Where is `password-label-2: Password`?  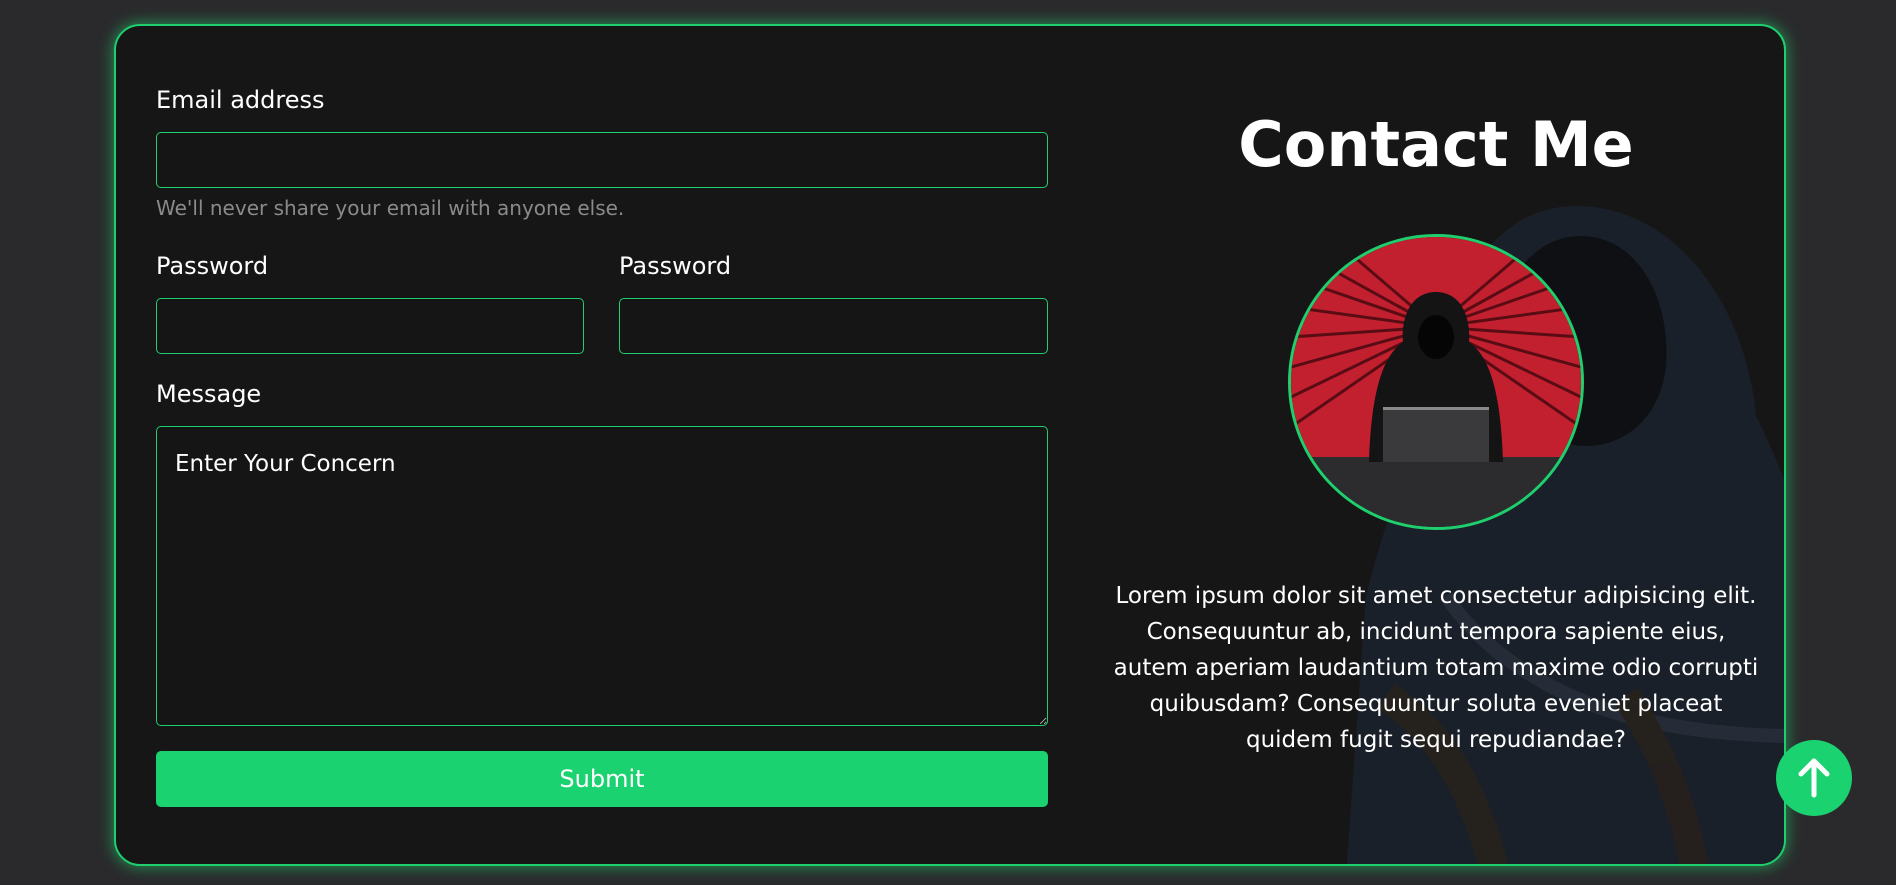
password-label-2: Password is located at coordinates (675, 266).